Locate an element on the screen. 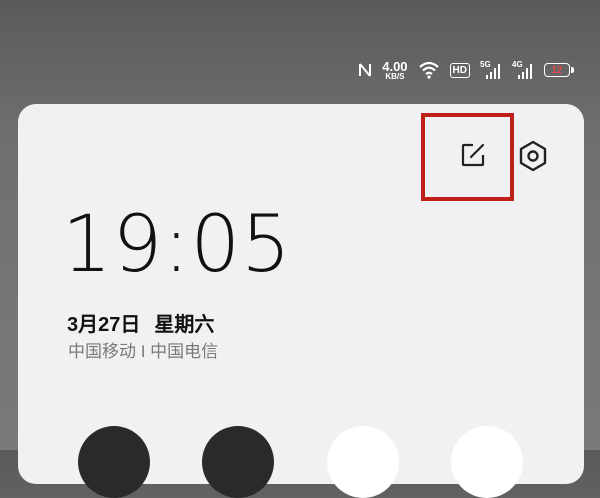 Image resolution: width=600 pixels, height=498 pixels. signal-5g: 5G is located at coordinates (491, 70).